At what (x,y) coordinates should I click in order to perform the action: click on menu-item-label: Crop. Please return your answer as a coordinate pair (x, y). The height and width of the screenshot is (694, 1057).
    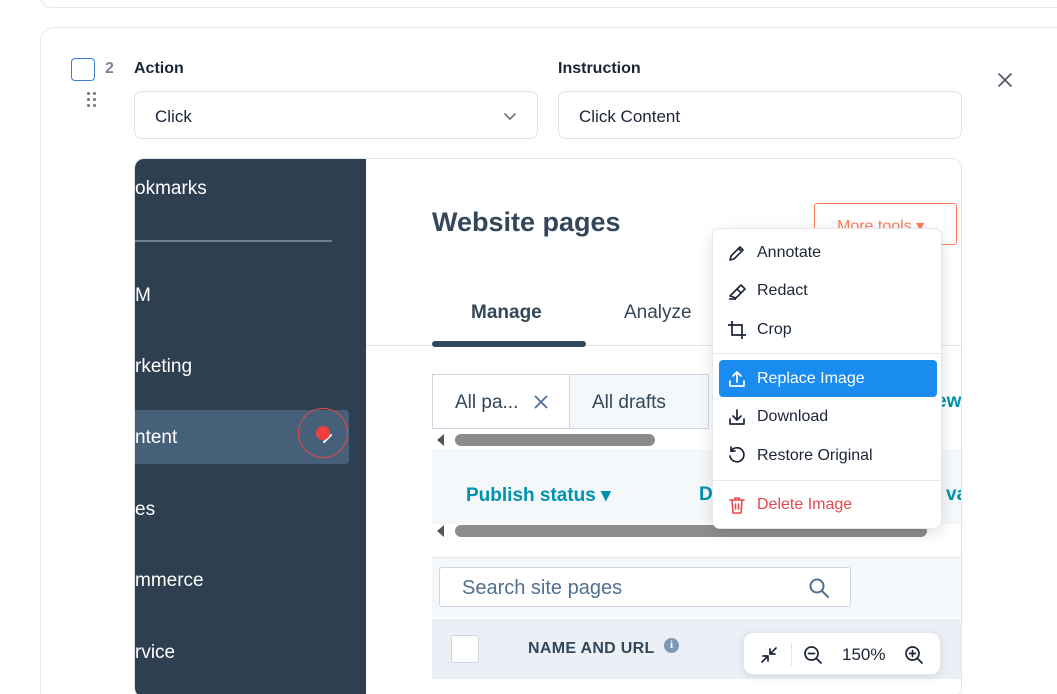
    Looking at the image, I should click on (774, 329).